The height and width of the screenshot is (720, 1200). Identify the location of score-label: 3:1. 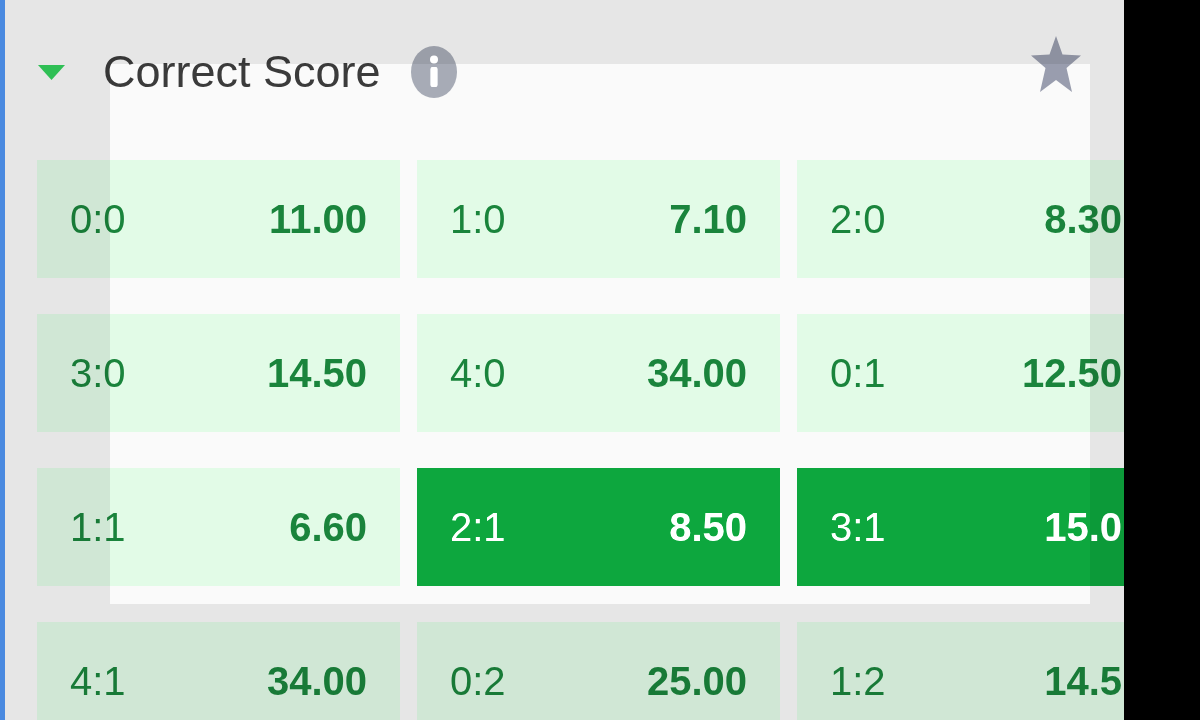
(858, 527).